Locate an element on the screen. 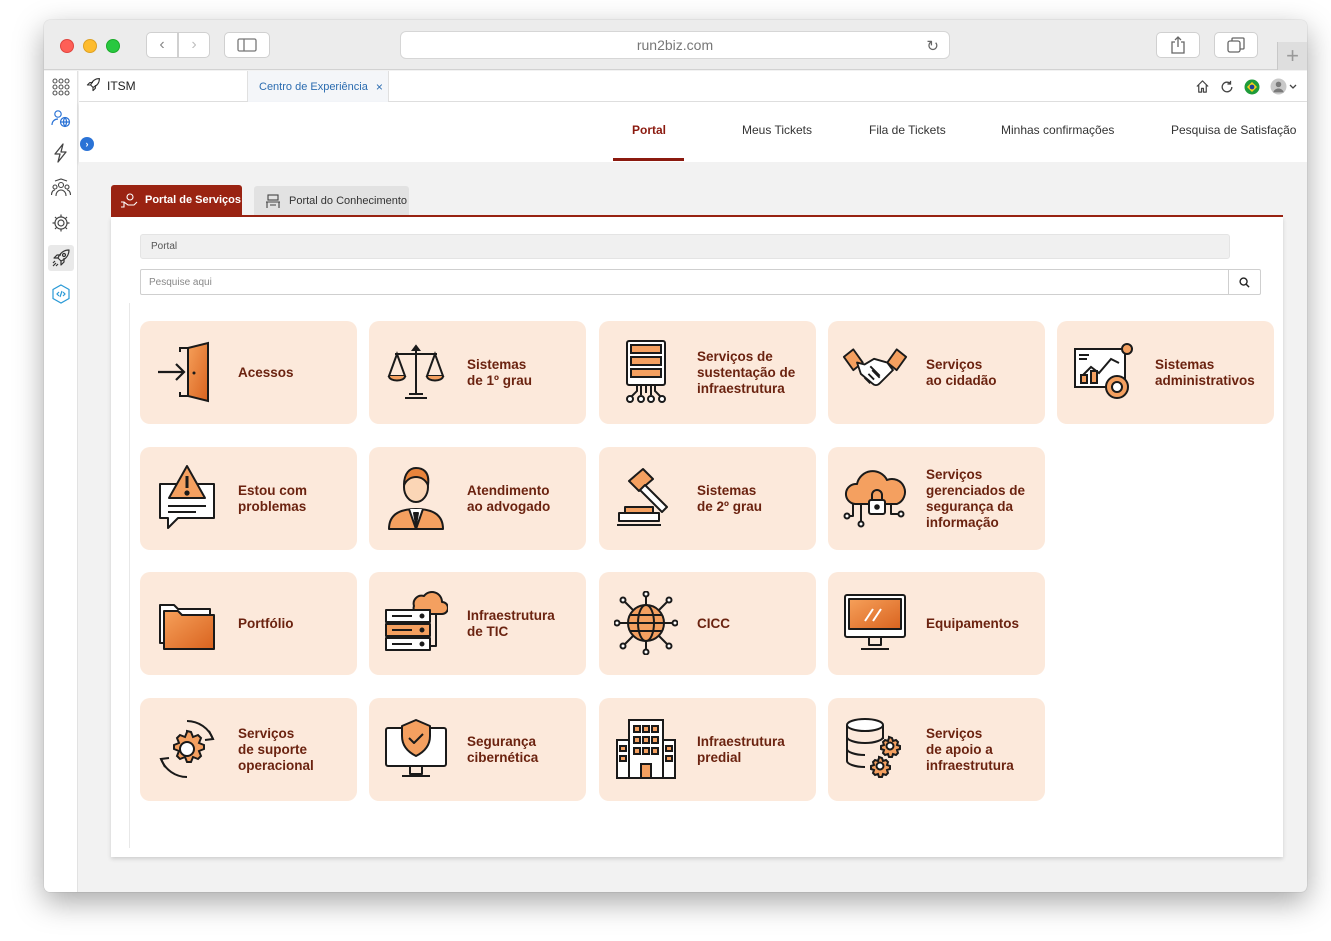 This screenshot has height=941, width=1331. service-tile-infraestrutura-tic: Infraestrutura de TIC is located at coordinates (477, 623).